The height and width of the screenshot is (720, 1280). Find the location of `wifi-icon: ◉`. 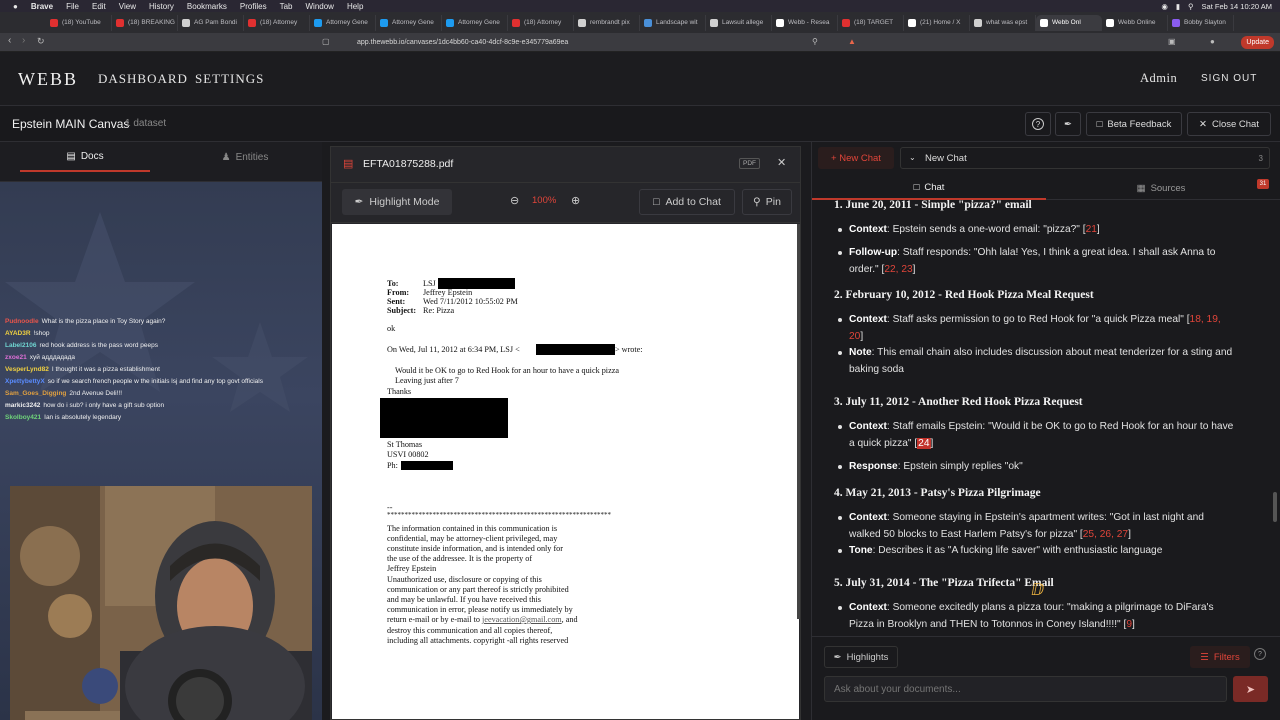

wifi-icon: ◉ is located at coordinates (1164, 6).